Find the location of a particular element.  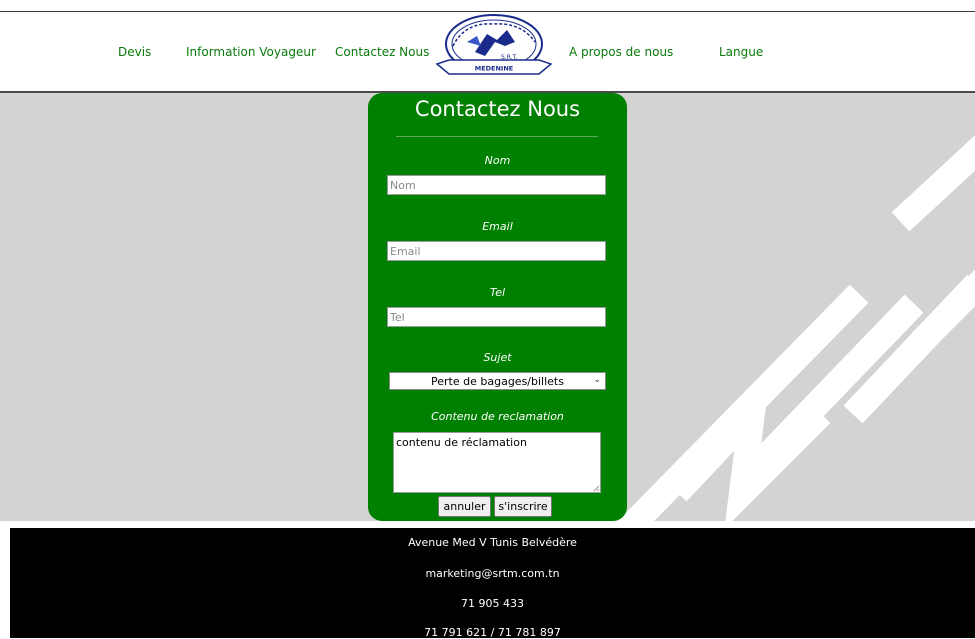

nav-devis: Devis is located at coordinates (134, 52).